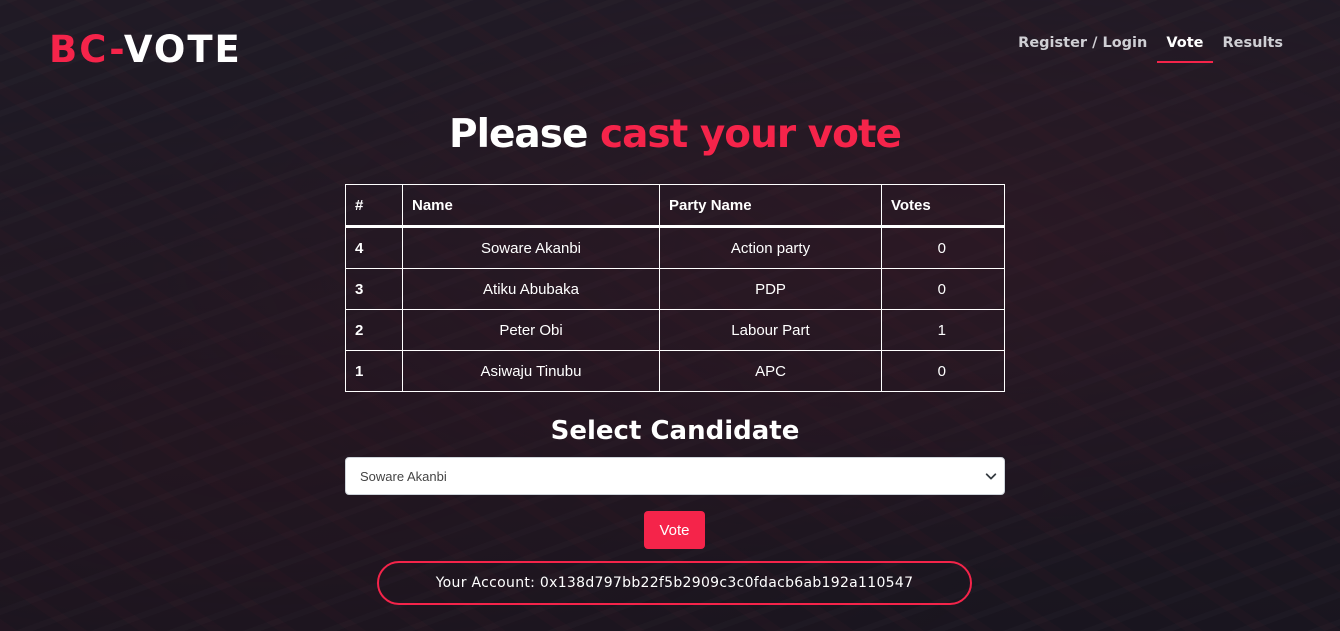  What do you see at coordinates (770, 330) in the screenshot?
I see `cell-party: Labour Part` at bounding box center [770, 330].